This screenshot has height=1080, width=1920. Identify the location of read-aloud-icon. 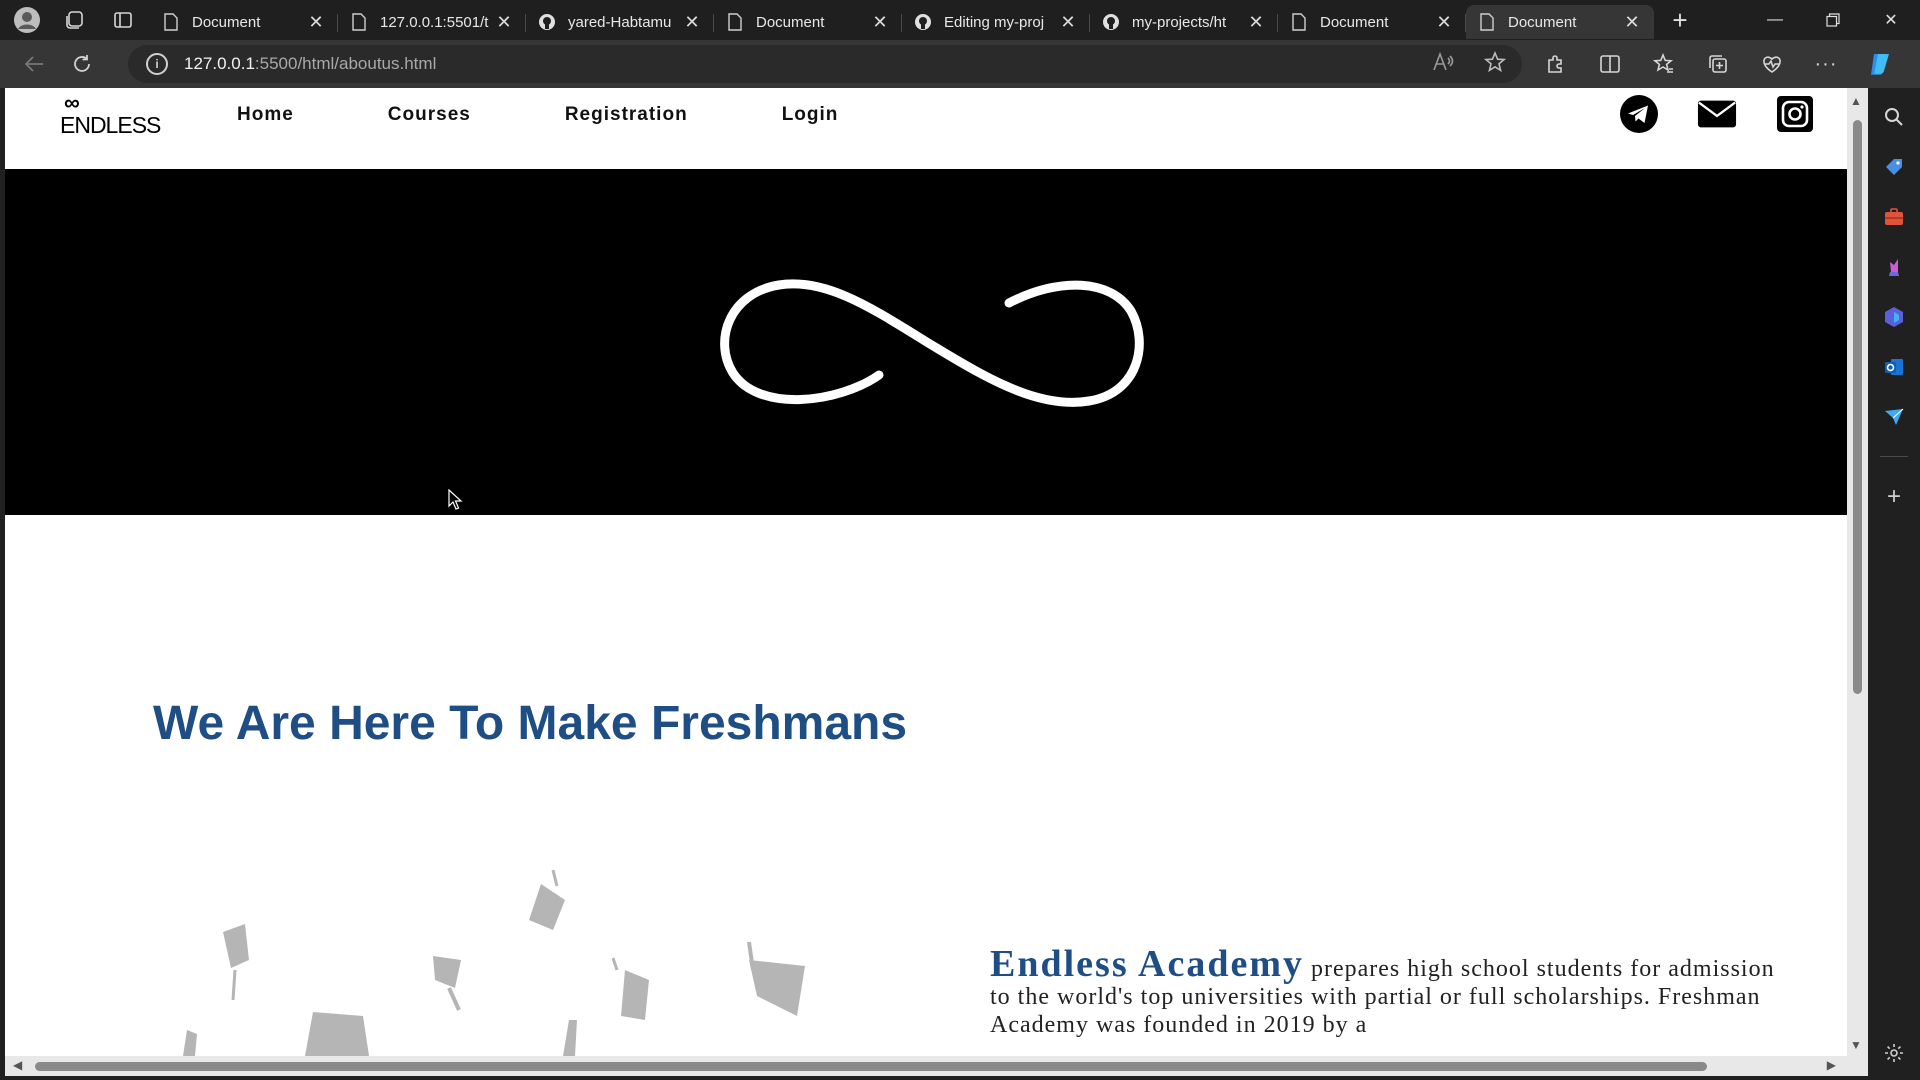
(1443, 64).